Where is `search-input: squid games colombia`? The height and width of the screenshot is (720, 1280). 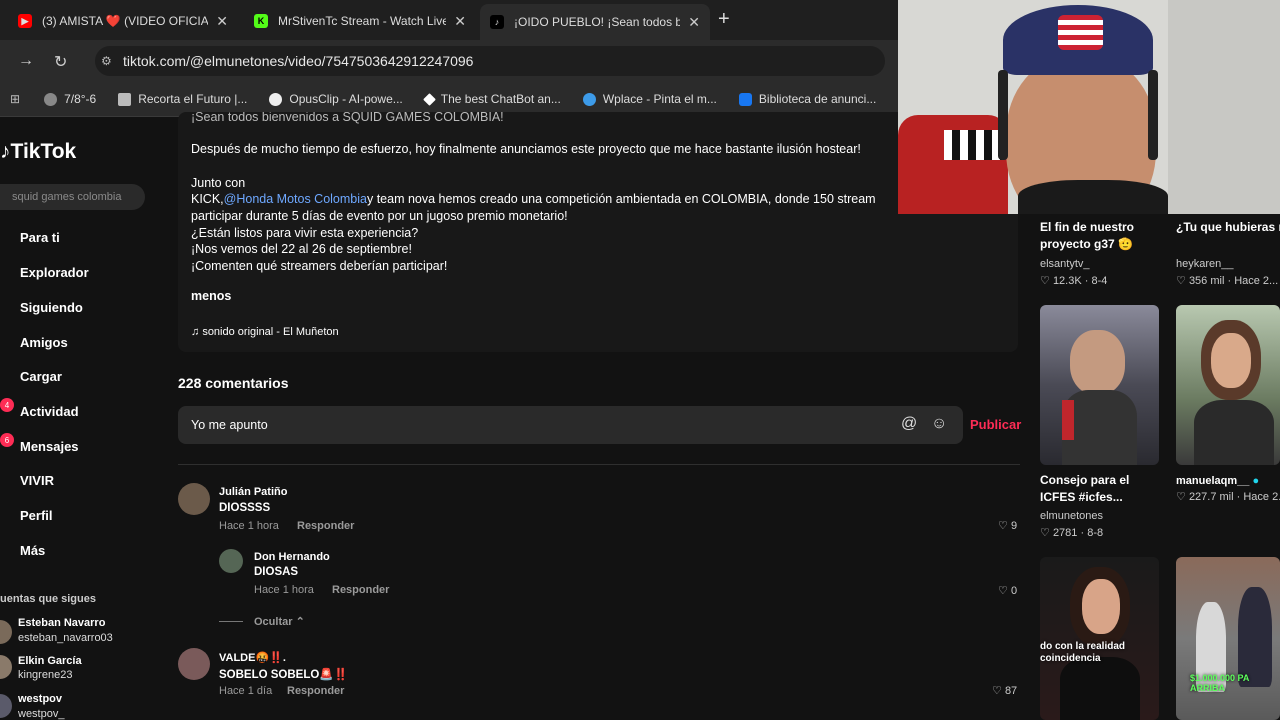 search-input: squid games colombia is located at coordinates (72, 197).